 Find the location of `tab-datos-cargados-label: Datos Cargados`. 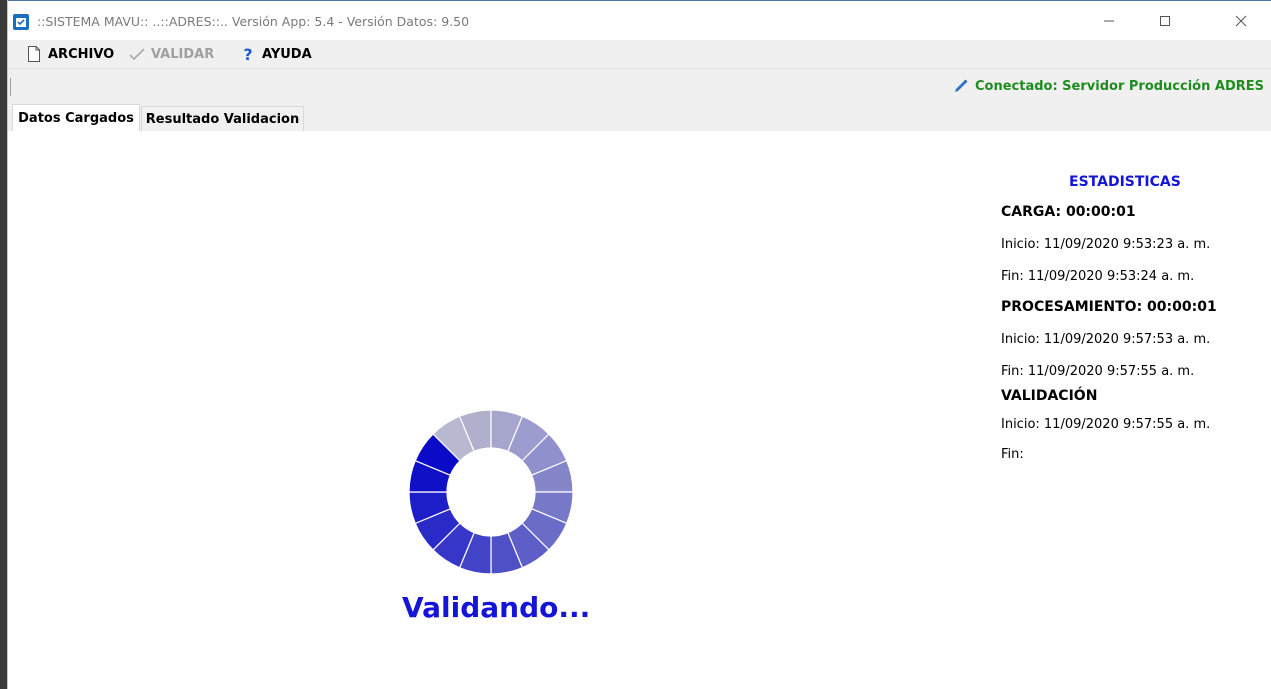

tab-datos-cargados-label: Datos Cargados is located at coordinates (76, 118).